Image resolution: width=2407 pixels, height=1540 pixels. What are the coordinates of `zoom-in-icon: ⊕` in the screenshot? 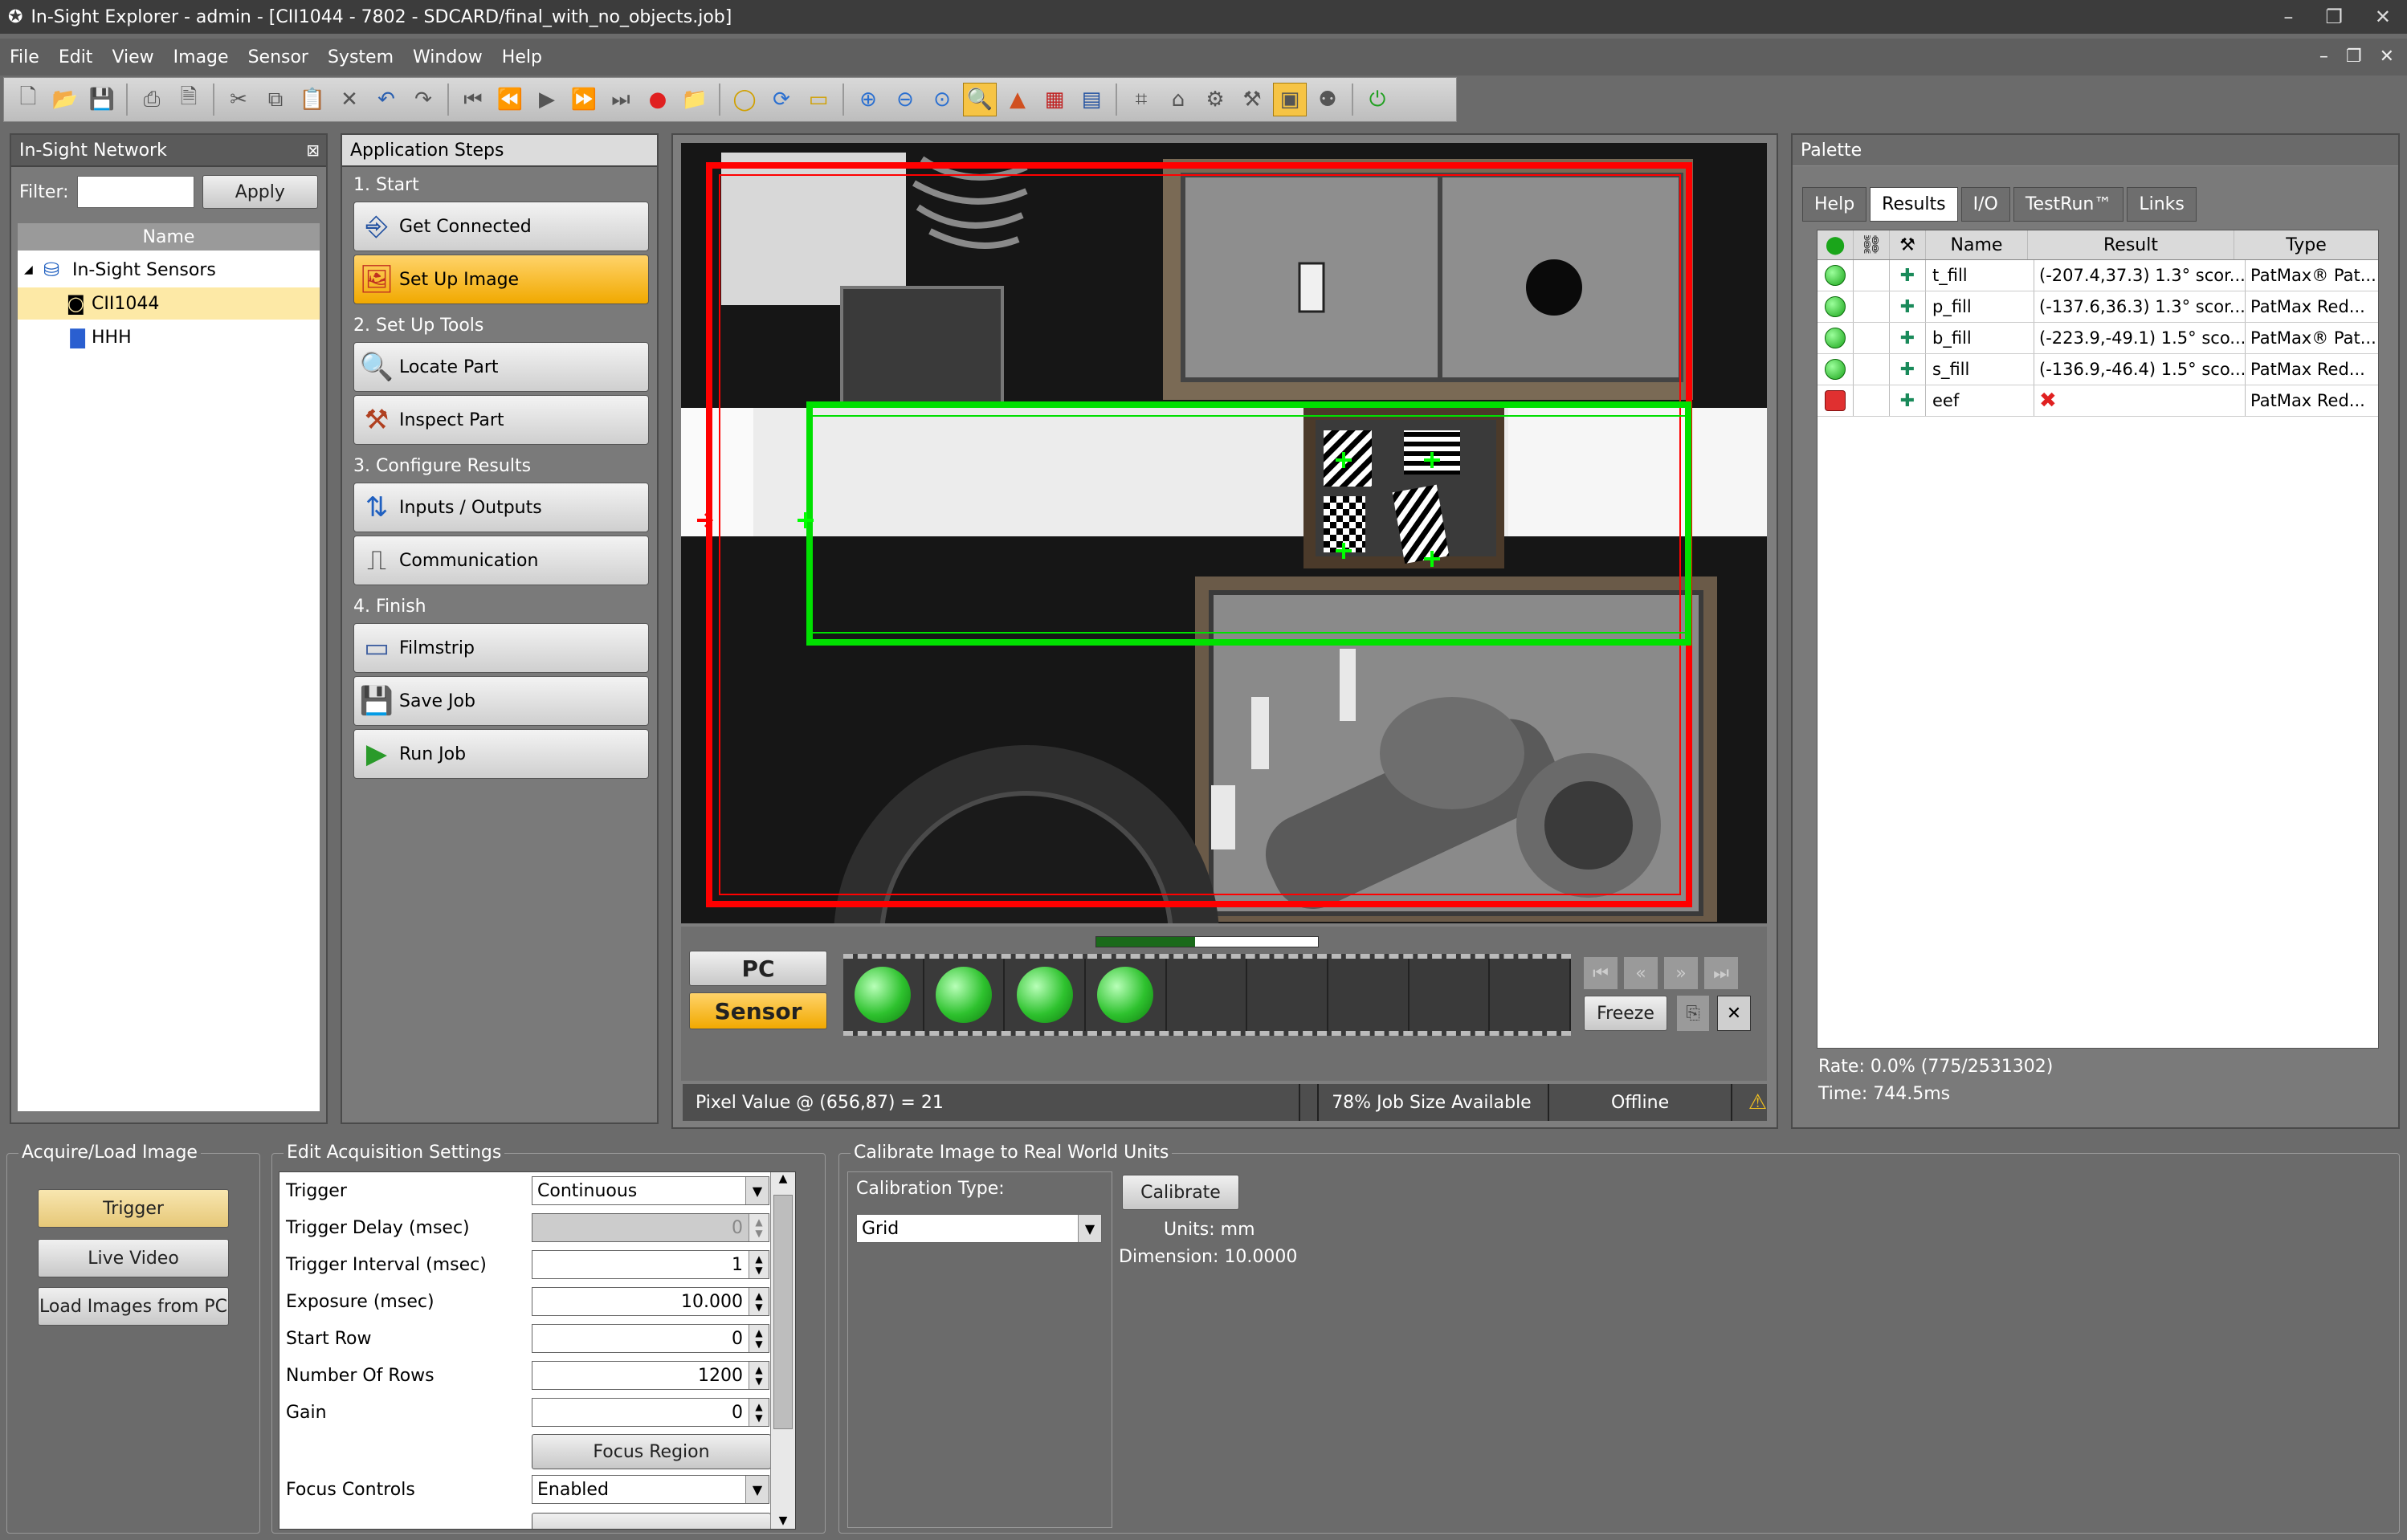 It's located at (868, 100).